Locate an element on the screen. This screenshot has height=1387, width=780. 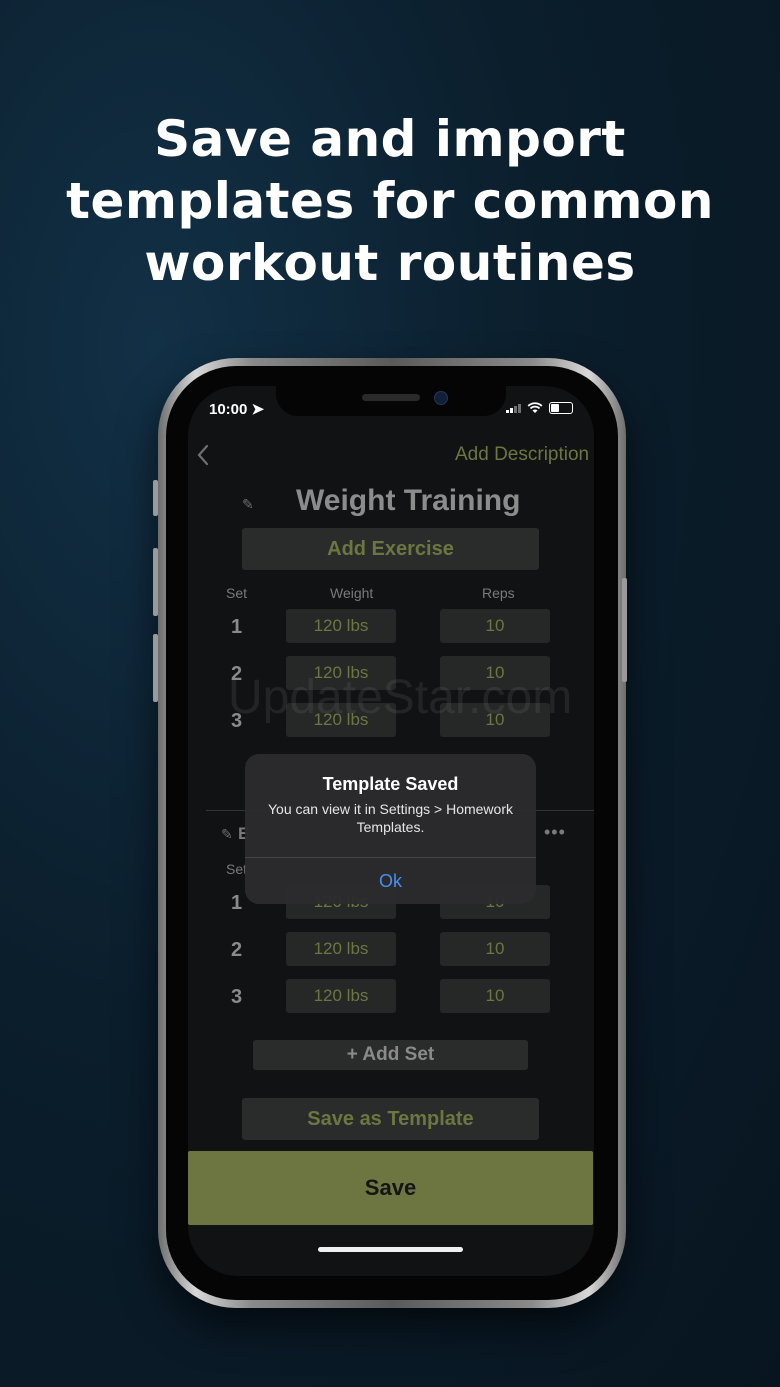
status-icons is located at coordinates (539, 408).